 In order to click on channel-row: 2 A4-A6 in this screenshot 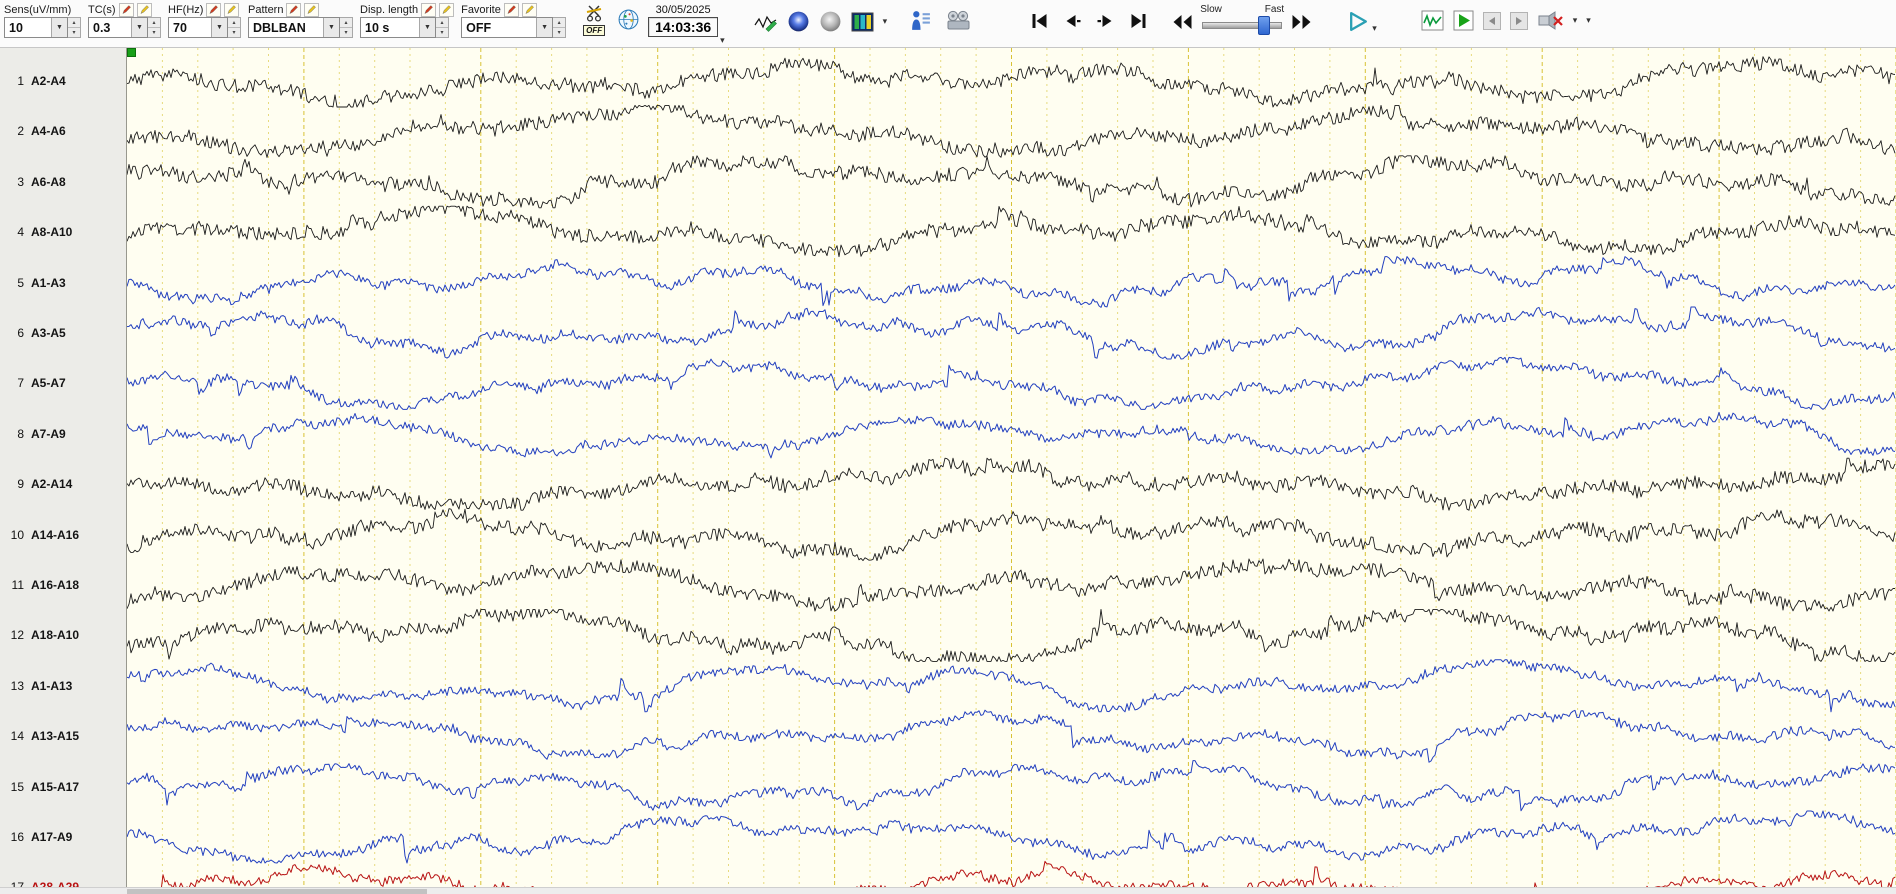, I will do `click(63, 131)`.